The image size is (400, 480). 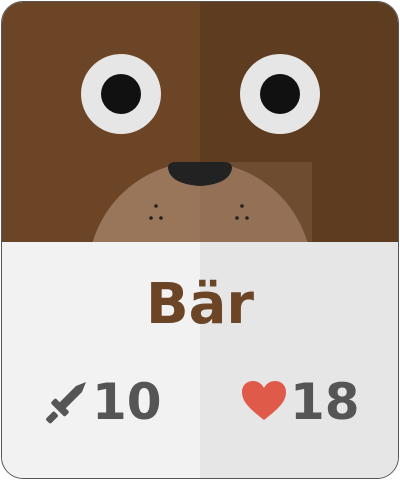 What do you see at coordinates (325, 402) in the screenshot?
I see `health-value: 18` at bounding box center [325, 402].